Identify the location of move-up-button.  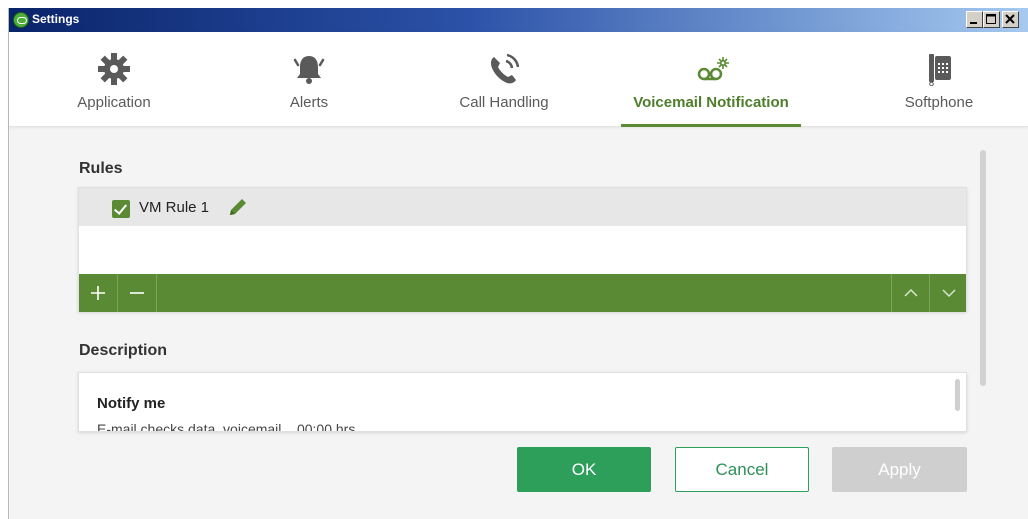
(911, 293).